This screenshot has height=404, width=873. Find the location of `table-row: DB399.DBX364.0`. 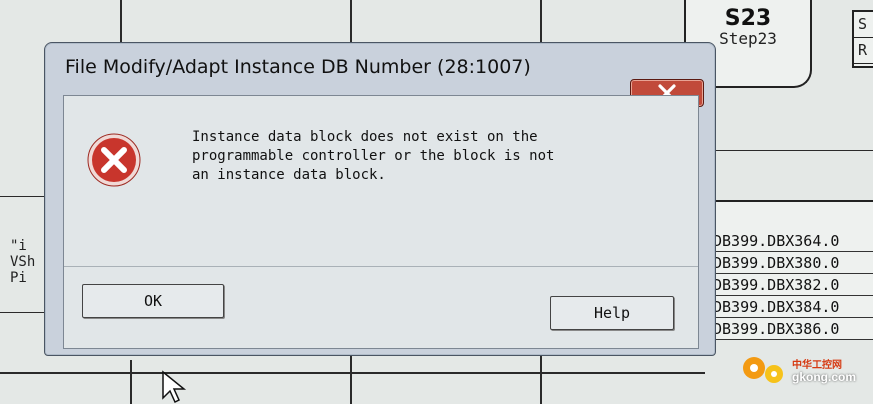

table-row: DB399.DBX364.0 is located at coordinates (789, 241).